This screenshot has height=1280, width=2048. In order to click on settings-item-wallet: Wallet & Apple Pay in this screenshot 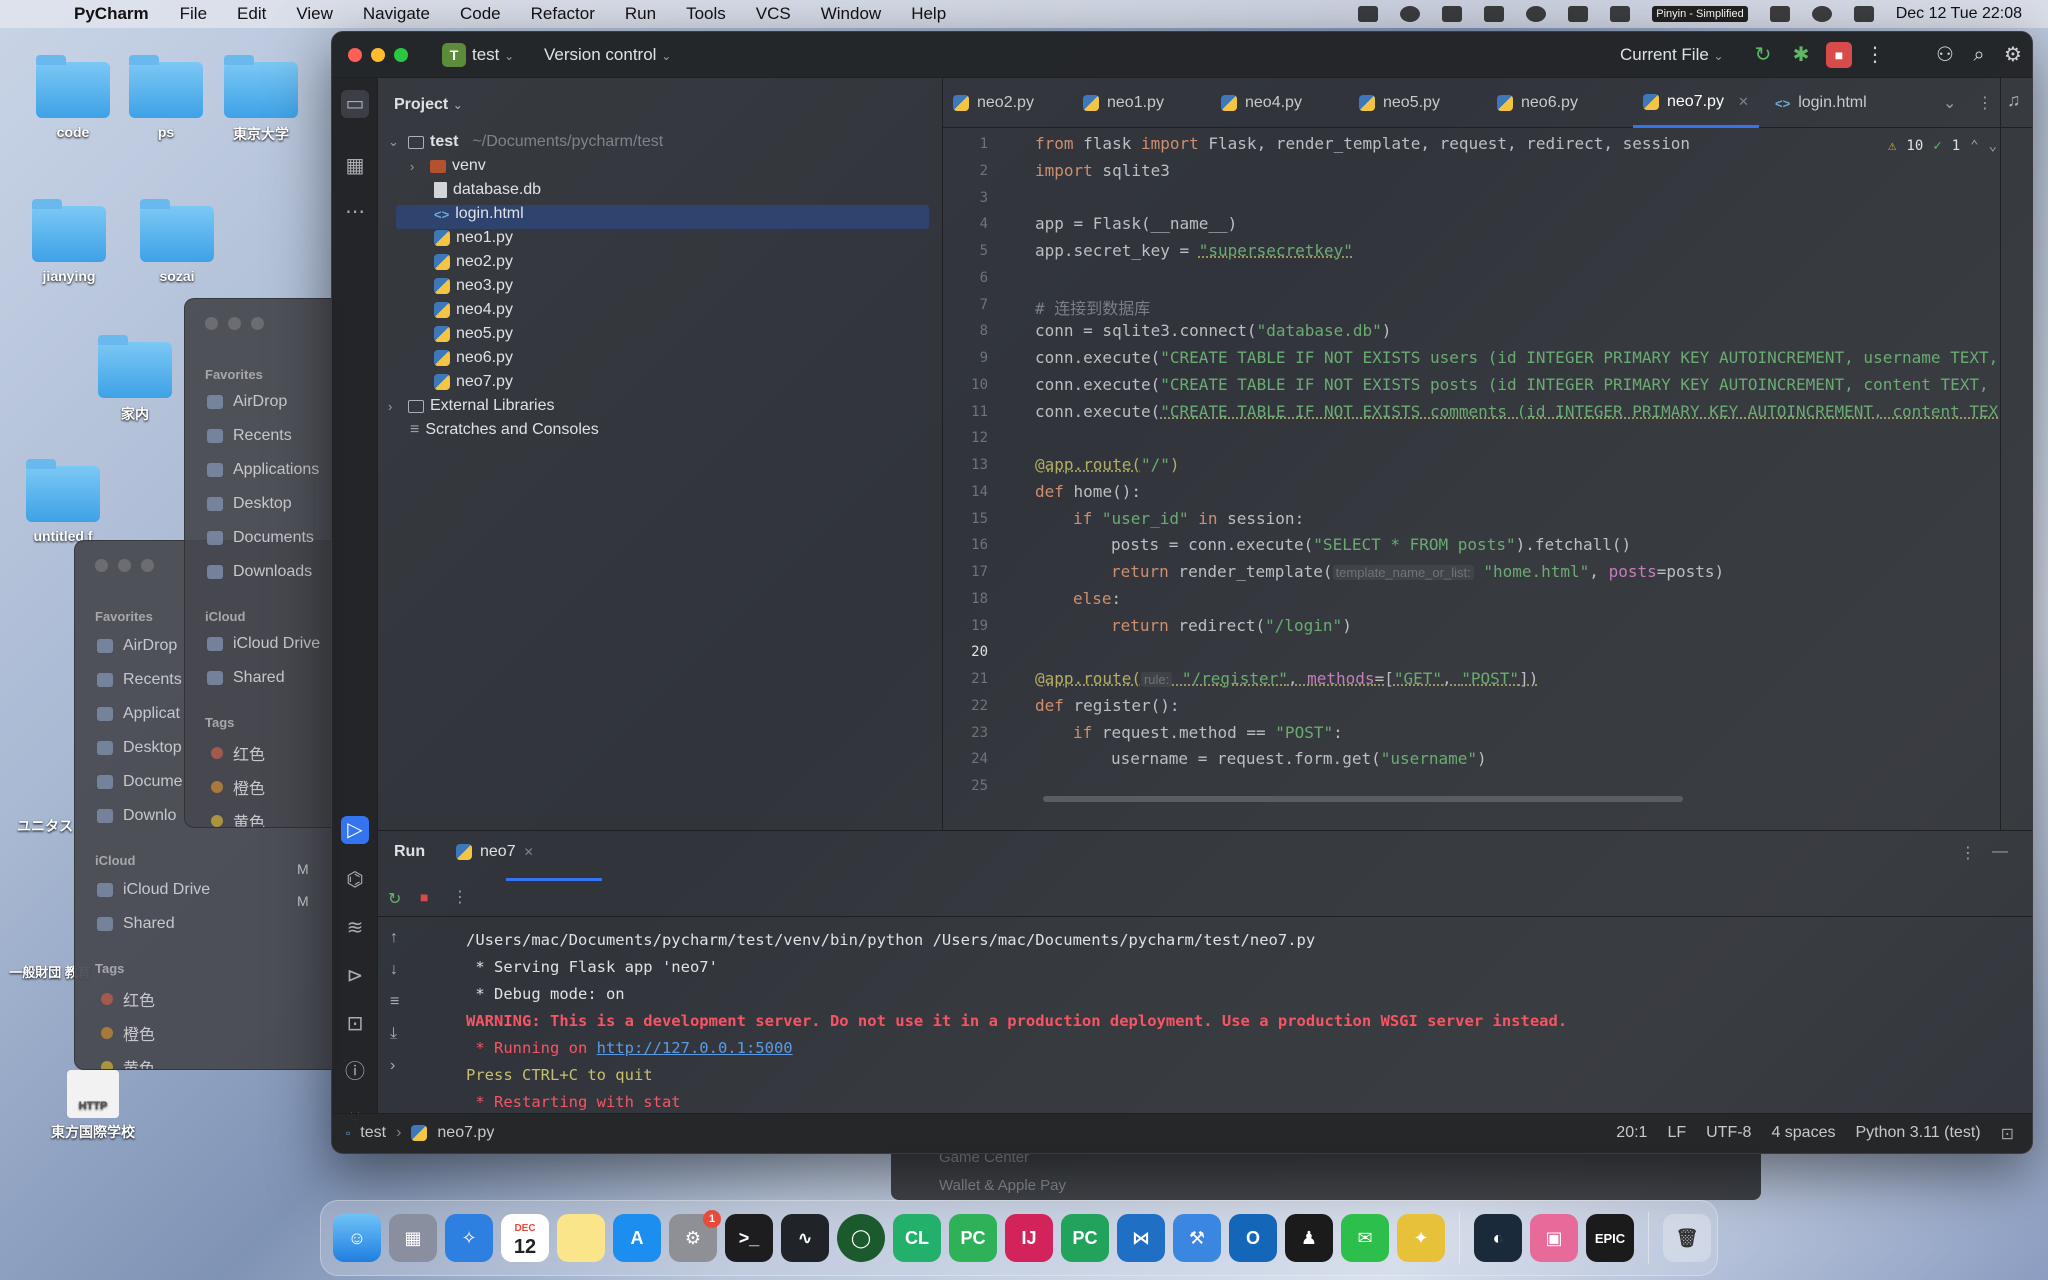, I will do `click(1002, 1185)`.